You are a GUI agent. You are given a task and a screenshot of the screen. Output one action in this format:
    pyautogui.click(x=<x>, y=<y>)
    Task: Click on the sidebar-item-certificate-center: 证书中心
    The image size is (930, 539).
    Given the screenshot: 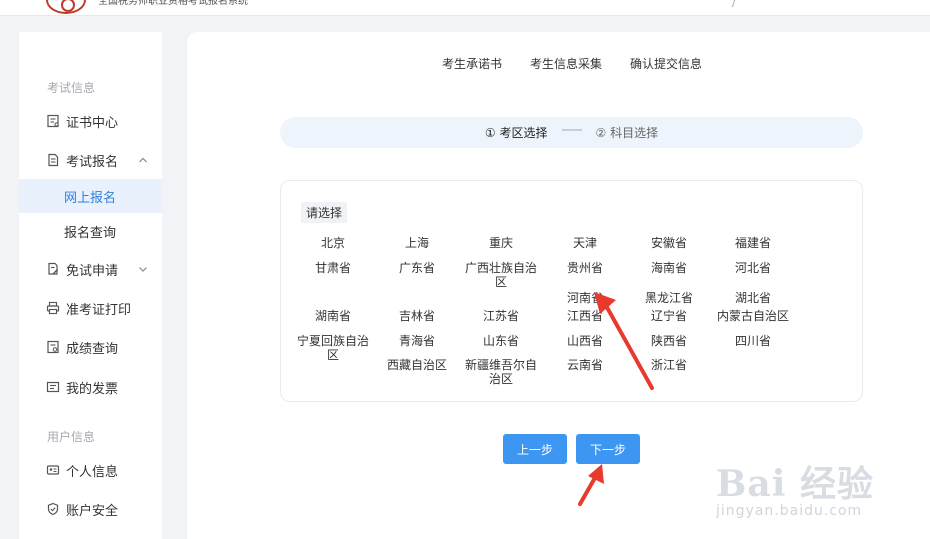 What is the action you would take?
    pyautogui.click(x=90, y=121)
    